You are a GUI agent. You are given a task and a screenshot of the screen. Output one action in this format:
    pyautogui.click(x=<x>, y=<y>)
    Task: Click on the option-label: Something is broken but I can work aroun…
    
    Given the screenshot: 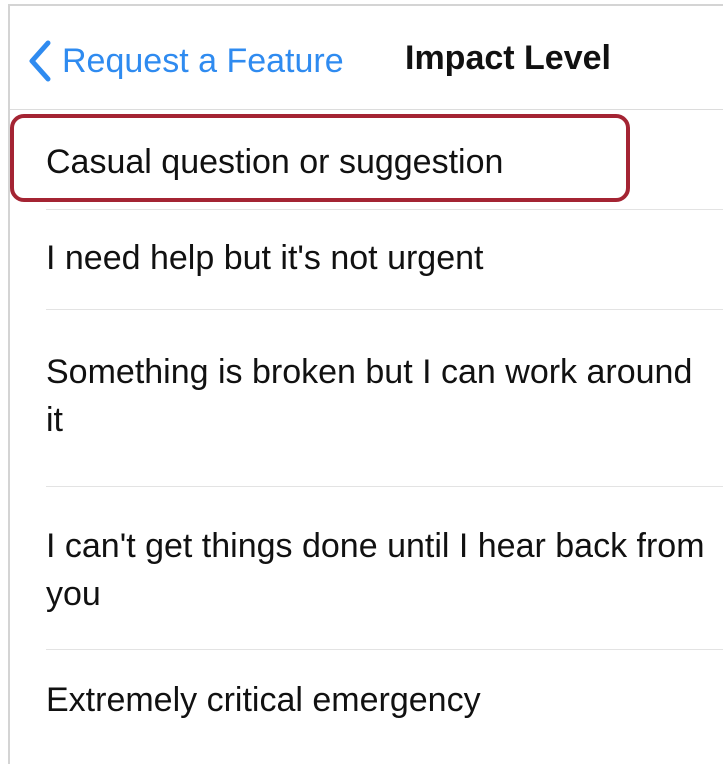 What is the action you would take?
    pyautogui.click(x=369, y=396)
    